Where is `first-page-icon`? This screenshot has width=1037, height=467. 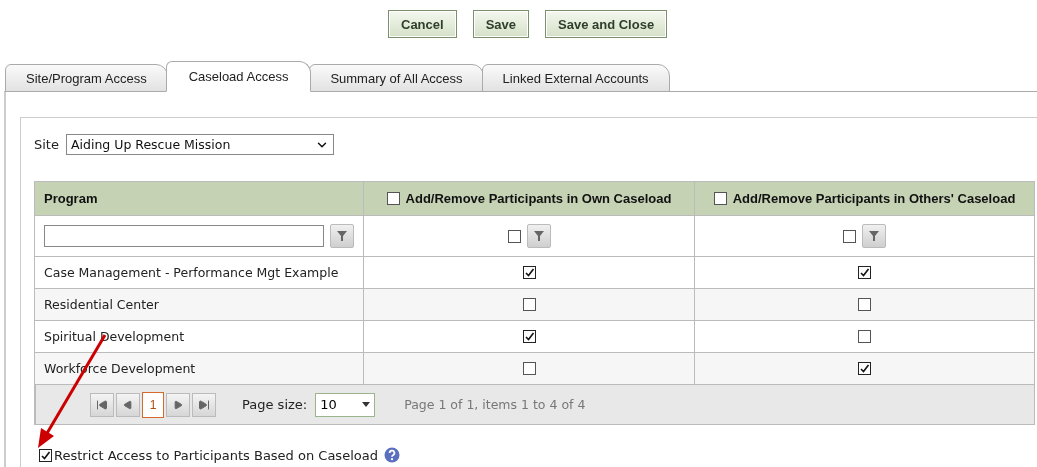
first-page-icon is located at coordinates (102, 404).